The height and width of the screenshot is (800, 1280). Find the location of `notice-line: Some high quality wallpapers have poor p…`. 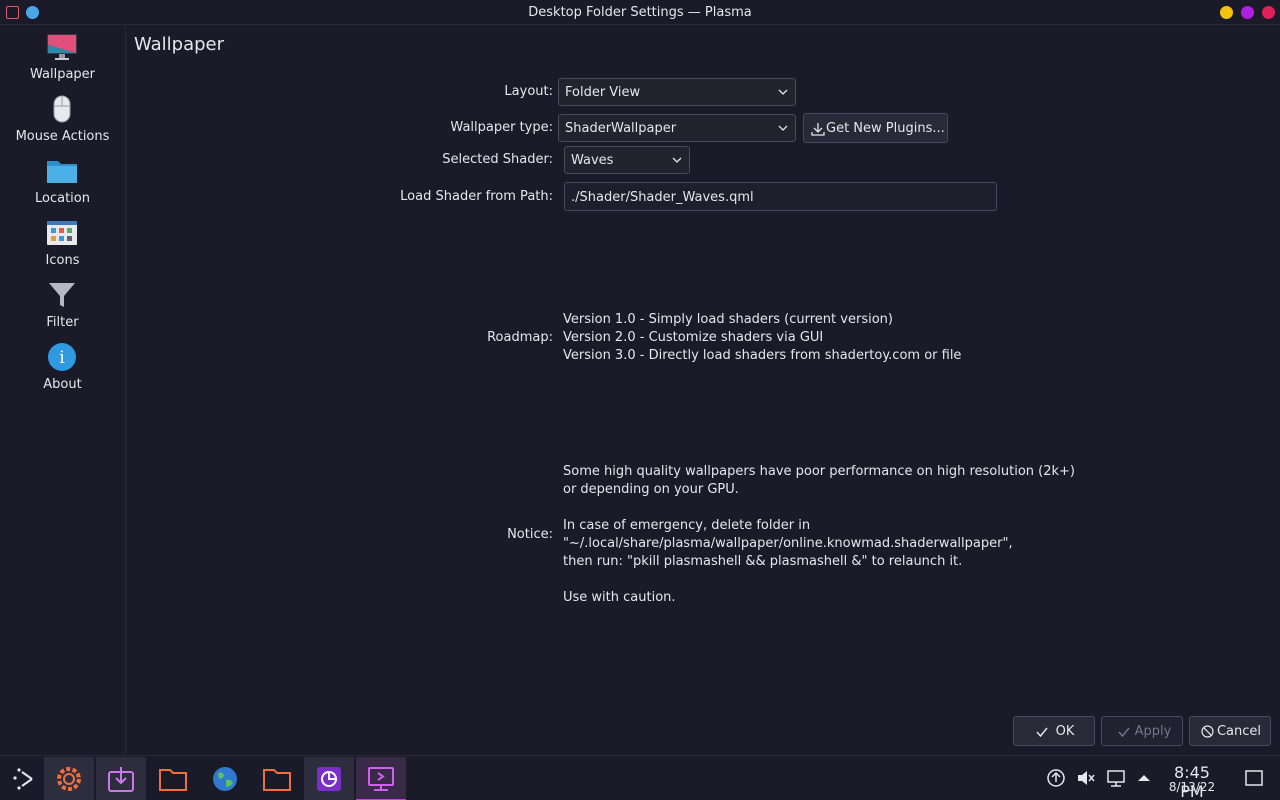

notice-line: Some high quality wallpapers have poor p… is located at coordinates (819, 471).